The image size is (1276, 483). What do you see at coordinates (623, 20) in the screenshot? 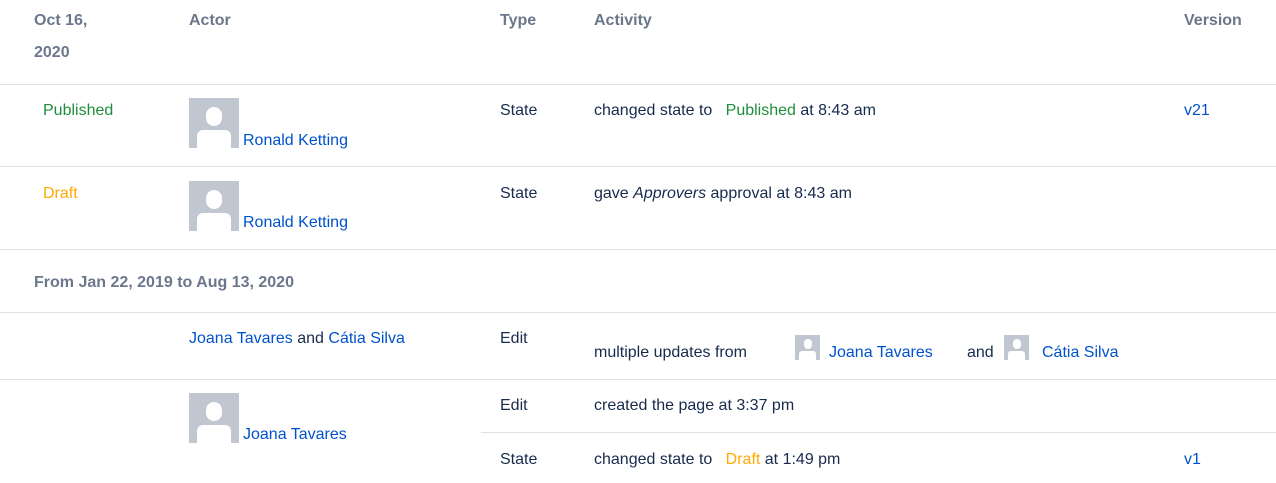
I see `activity-column-header: Activity` at bounding box center [623, 20].